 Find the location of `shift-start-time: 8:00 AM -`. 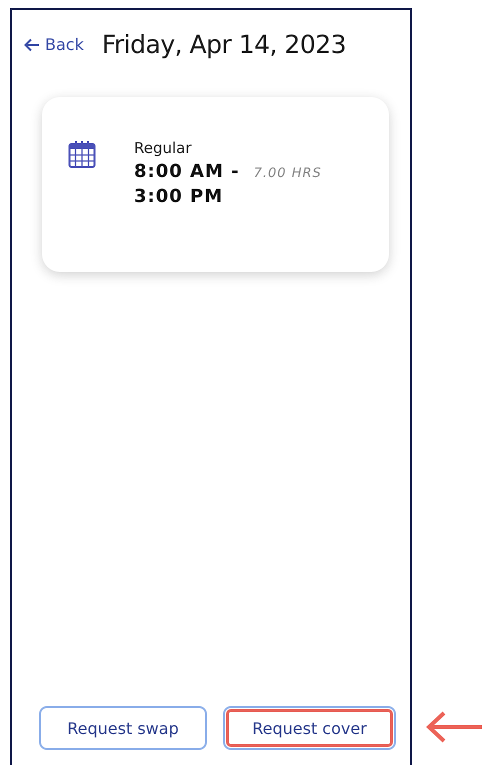

shift-start-time: 8:00 AM - is located at coordinates (187, 171).